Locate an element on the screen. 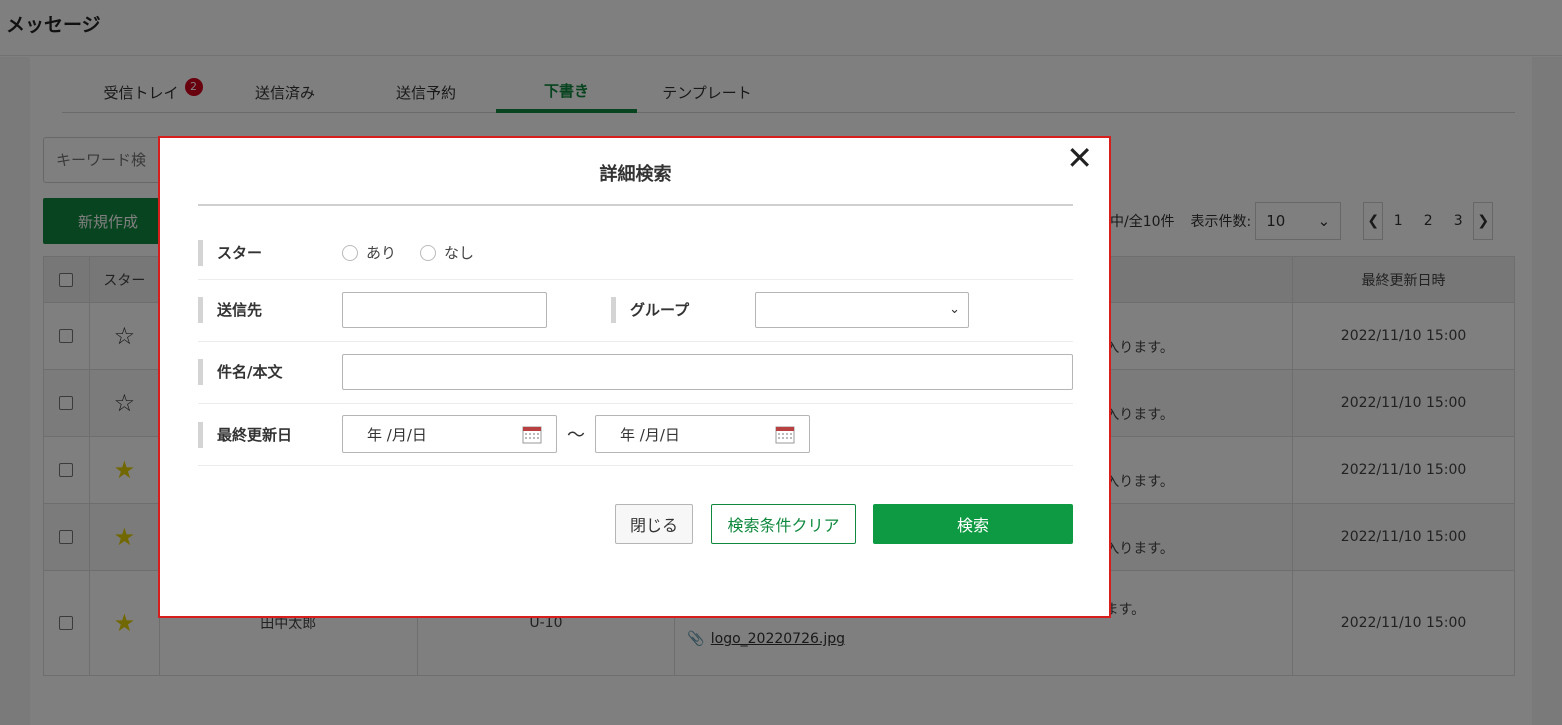  close-button: 閉じる is located at coordinates (654, 524).